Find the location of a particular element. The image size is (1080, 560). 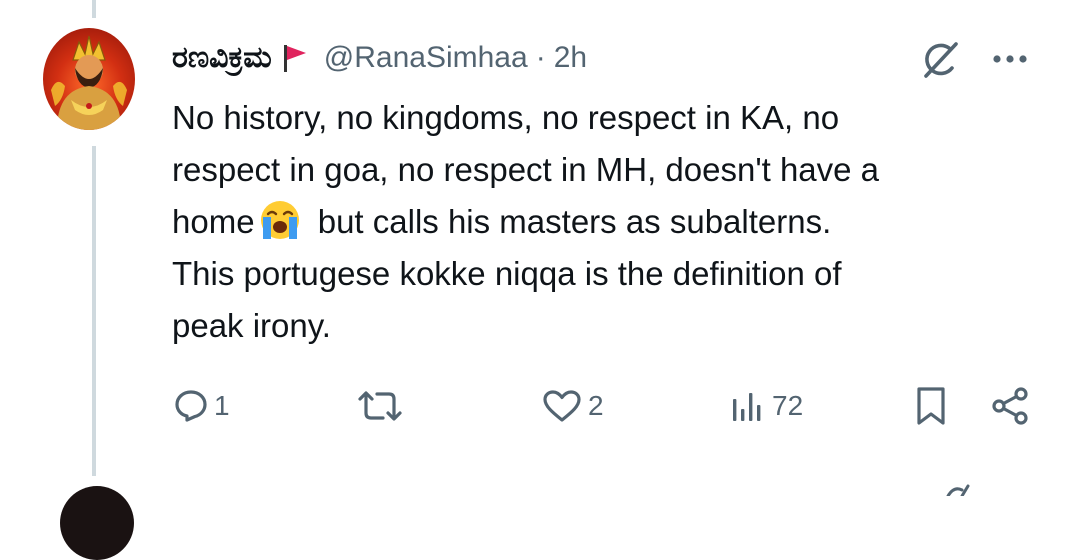

reply-button: 1 is located at coordinates (202, 406).